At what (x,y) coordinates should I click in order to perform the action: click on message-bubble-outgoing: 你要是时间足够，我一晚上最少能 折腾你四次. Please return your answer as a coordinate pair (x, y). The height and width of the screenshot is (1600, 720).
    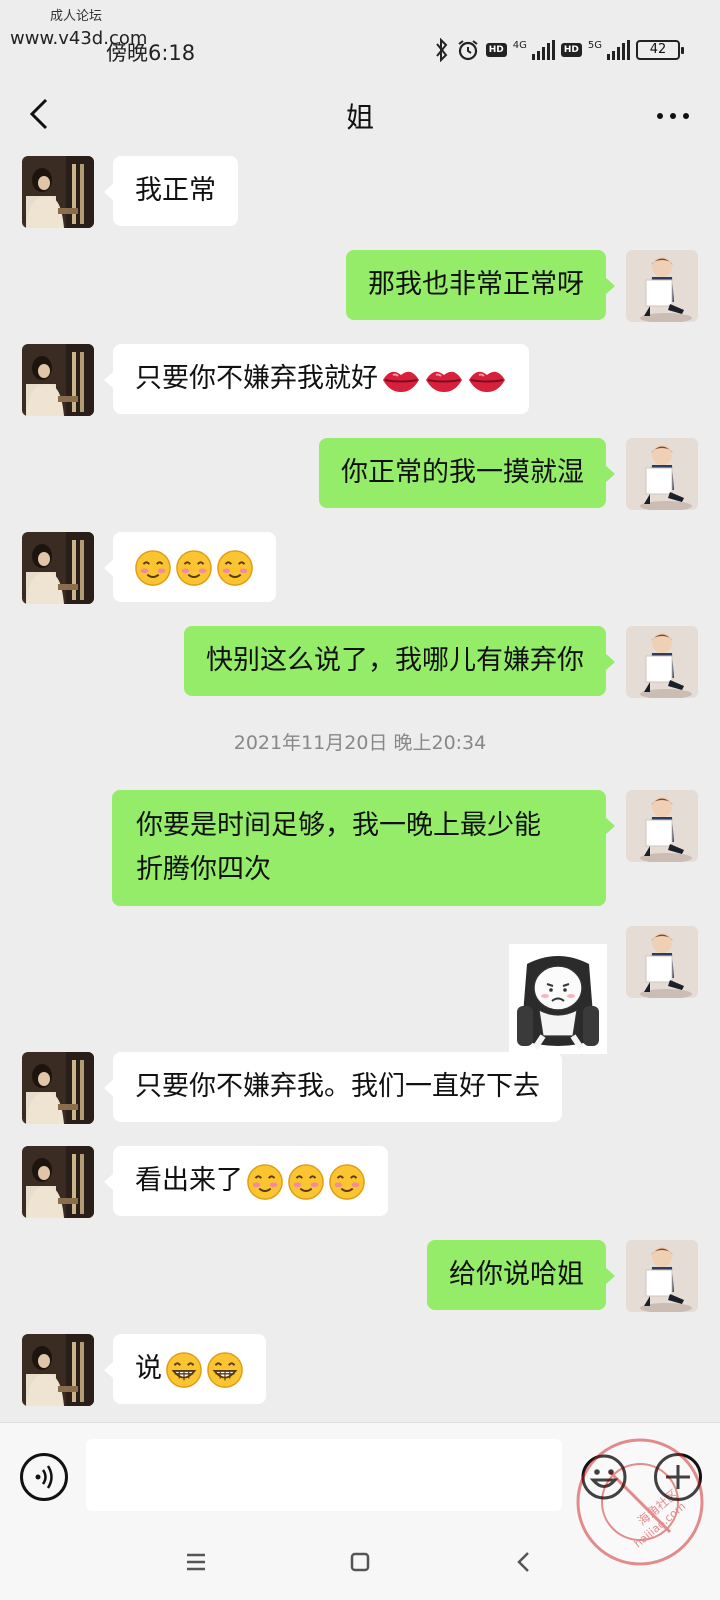
    Looking at the image, I should click on (363, 848).